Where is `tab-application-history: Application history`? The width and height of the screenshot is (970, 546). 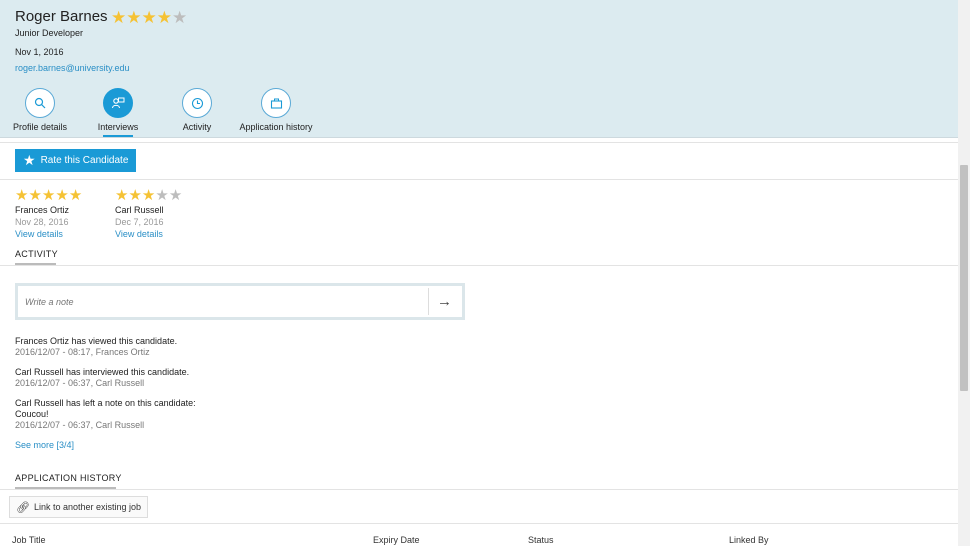 tab-application-history: Application history is located at coordinates (276, 110).